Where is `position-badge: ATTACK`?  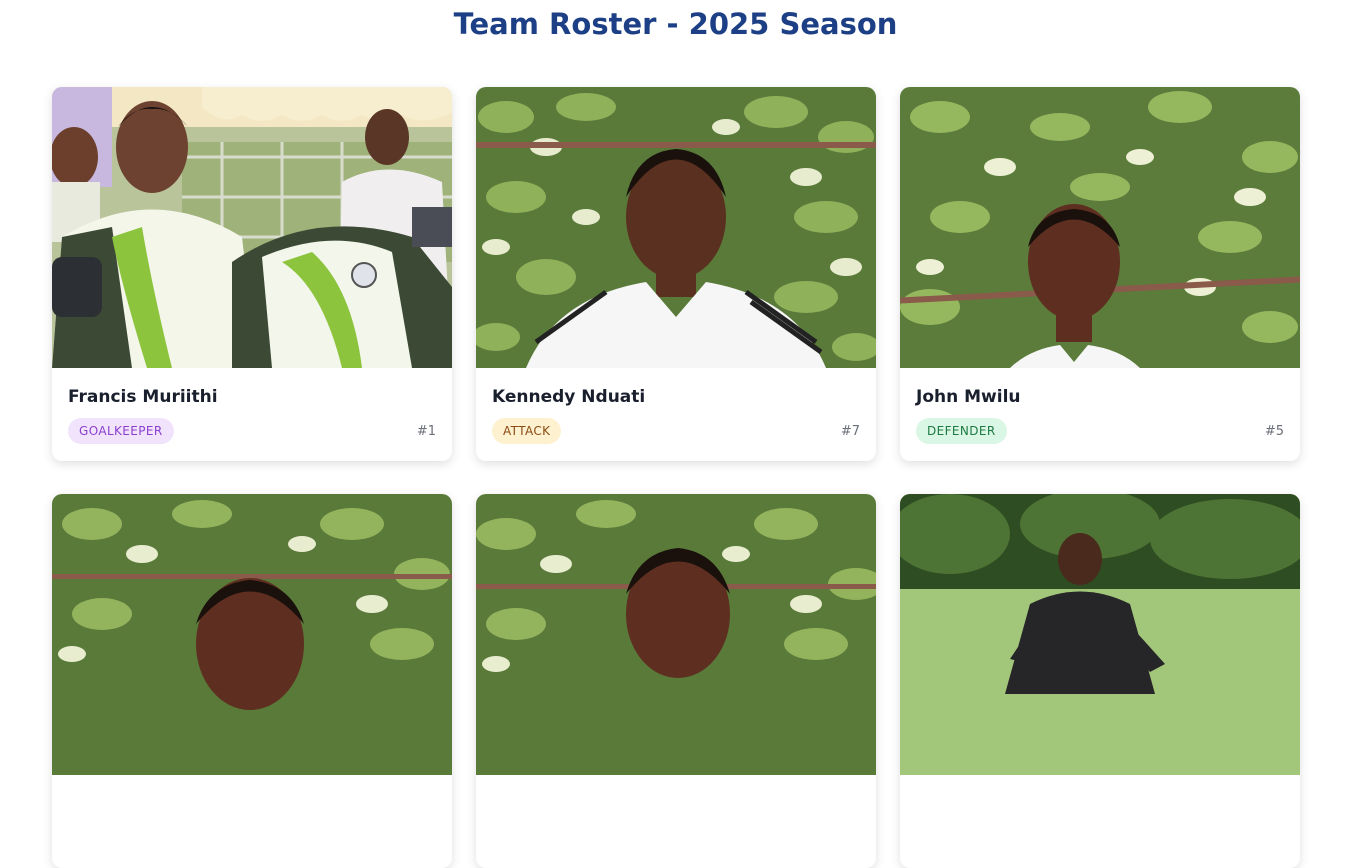
position-badge: ATTACK is located at coordinates (527, 431).